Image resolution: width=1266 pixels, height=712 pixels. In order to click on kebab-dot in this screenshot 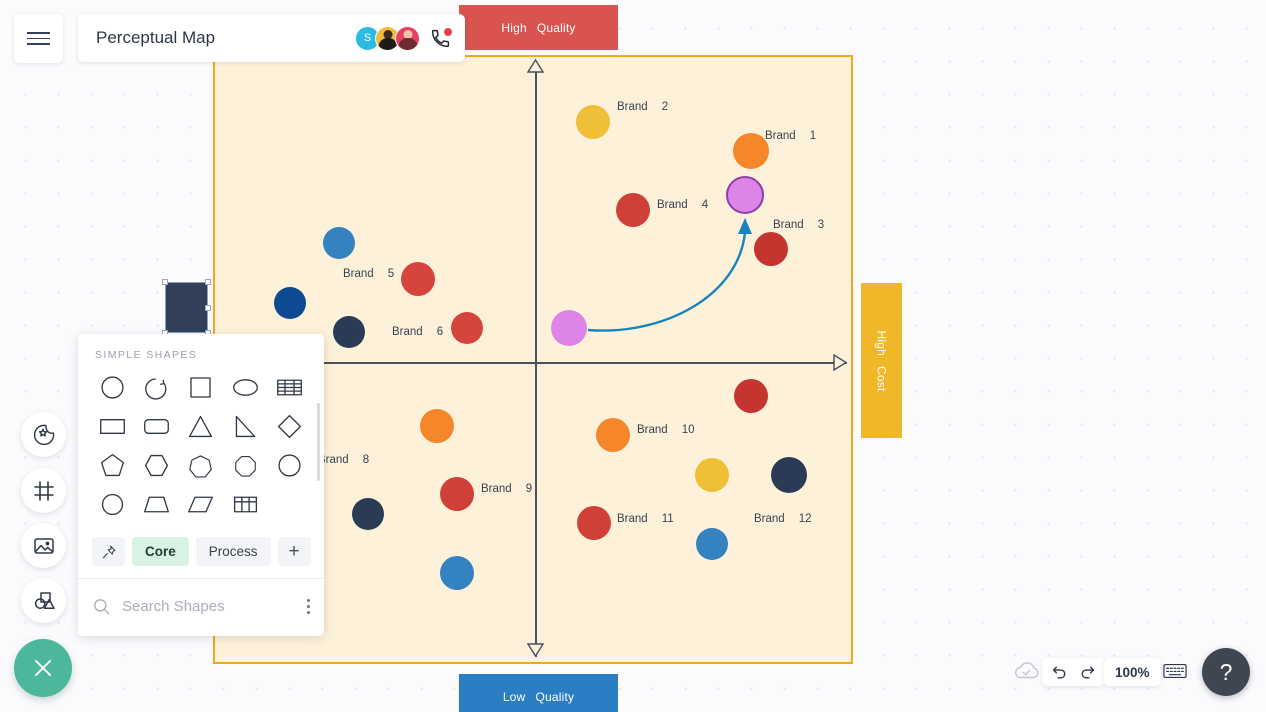, I will do `click(308, 606)`.